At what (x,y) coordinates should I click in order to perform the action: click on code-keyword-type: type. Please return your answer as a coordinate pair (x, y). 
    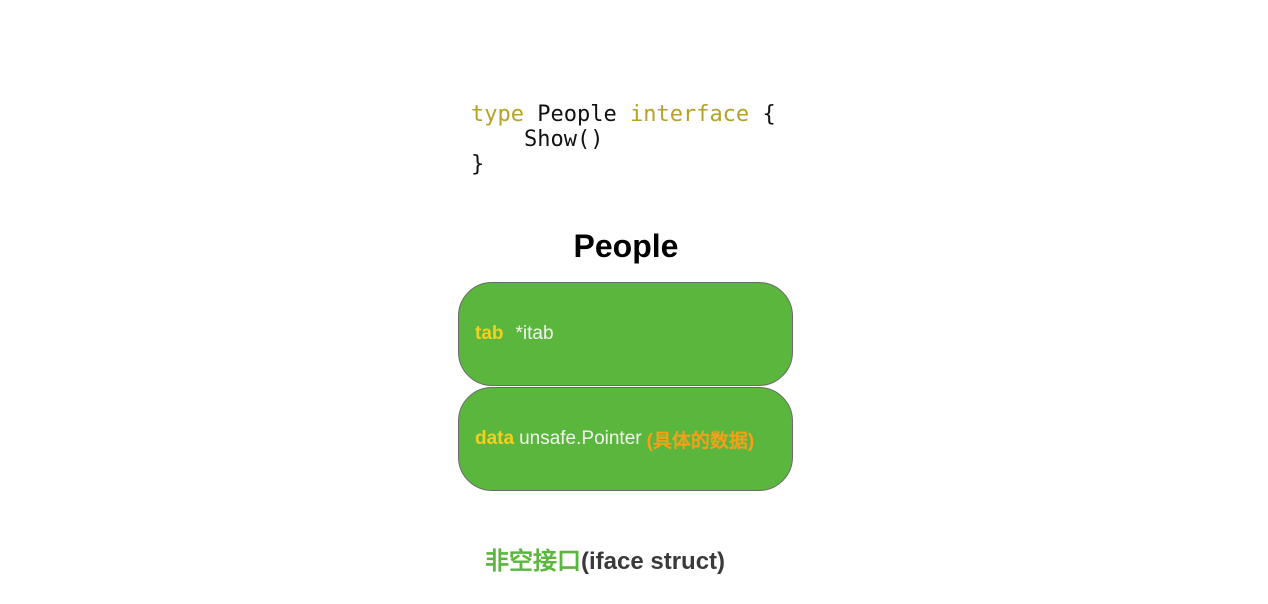
    Looking at the image, I should click on (497, 114).